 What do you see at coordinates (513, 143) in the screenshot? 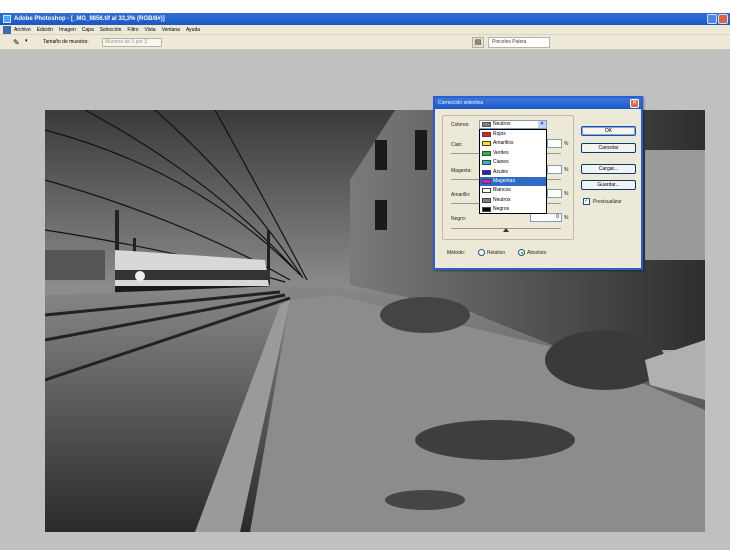
I see `option-amarillos: Amarillos` at bounding box center [513, 143].